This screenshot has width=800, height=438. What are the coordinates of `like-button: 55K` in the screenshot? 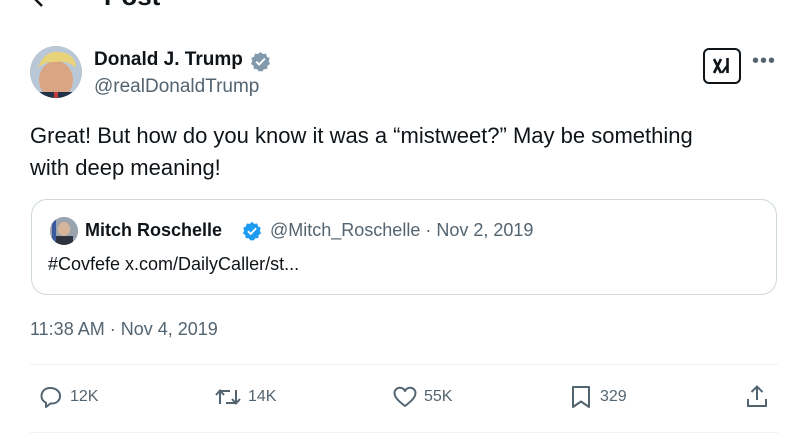 It's located at (422, 397).